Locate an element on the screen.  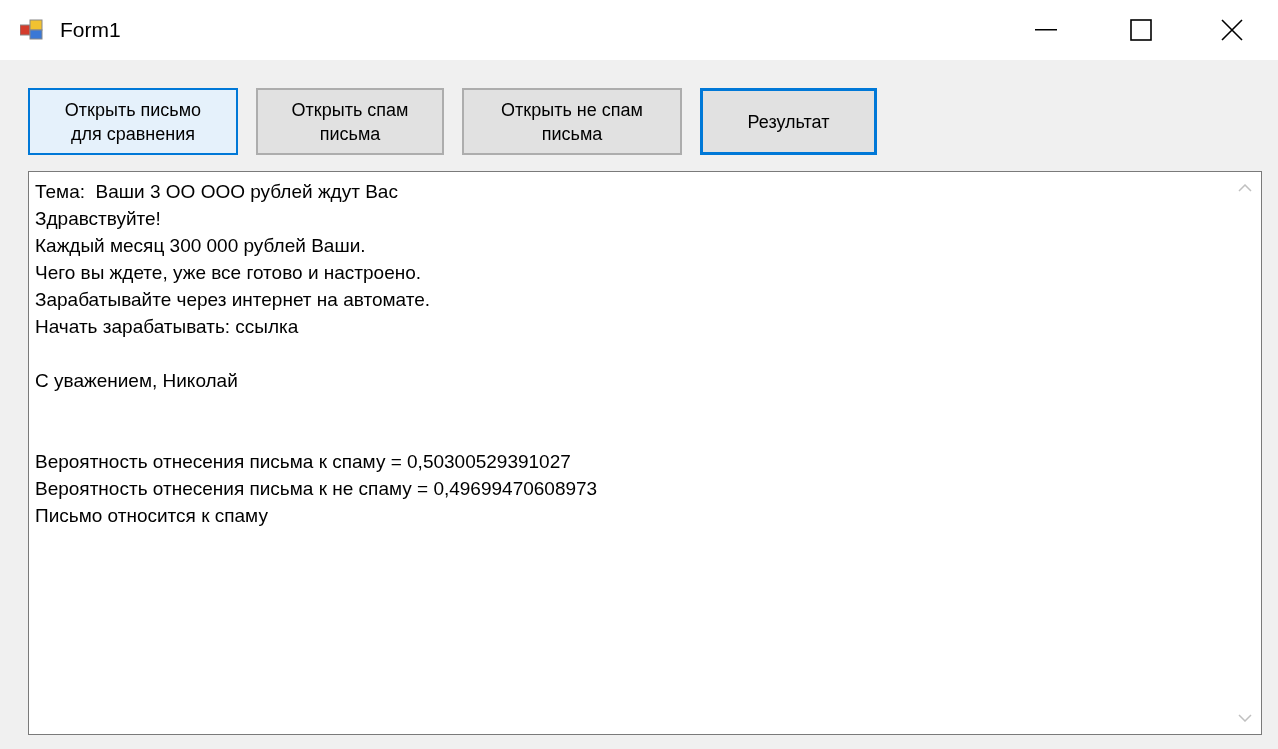
action-button: Открыть не спам письма is located at coordinates (572, 121).